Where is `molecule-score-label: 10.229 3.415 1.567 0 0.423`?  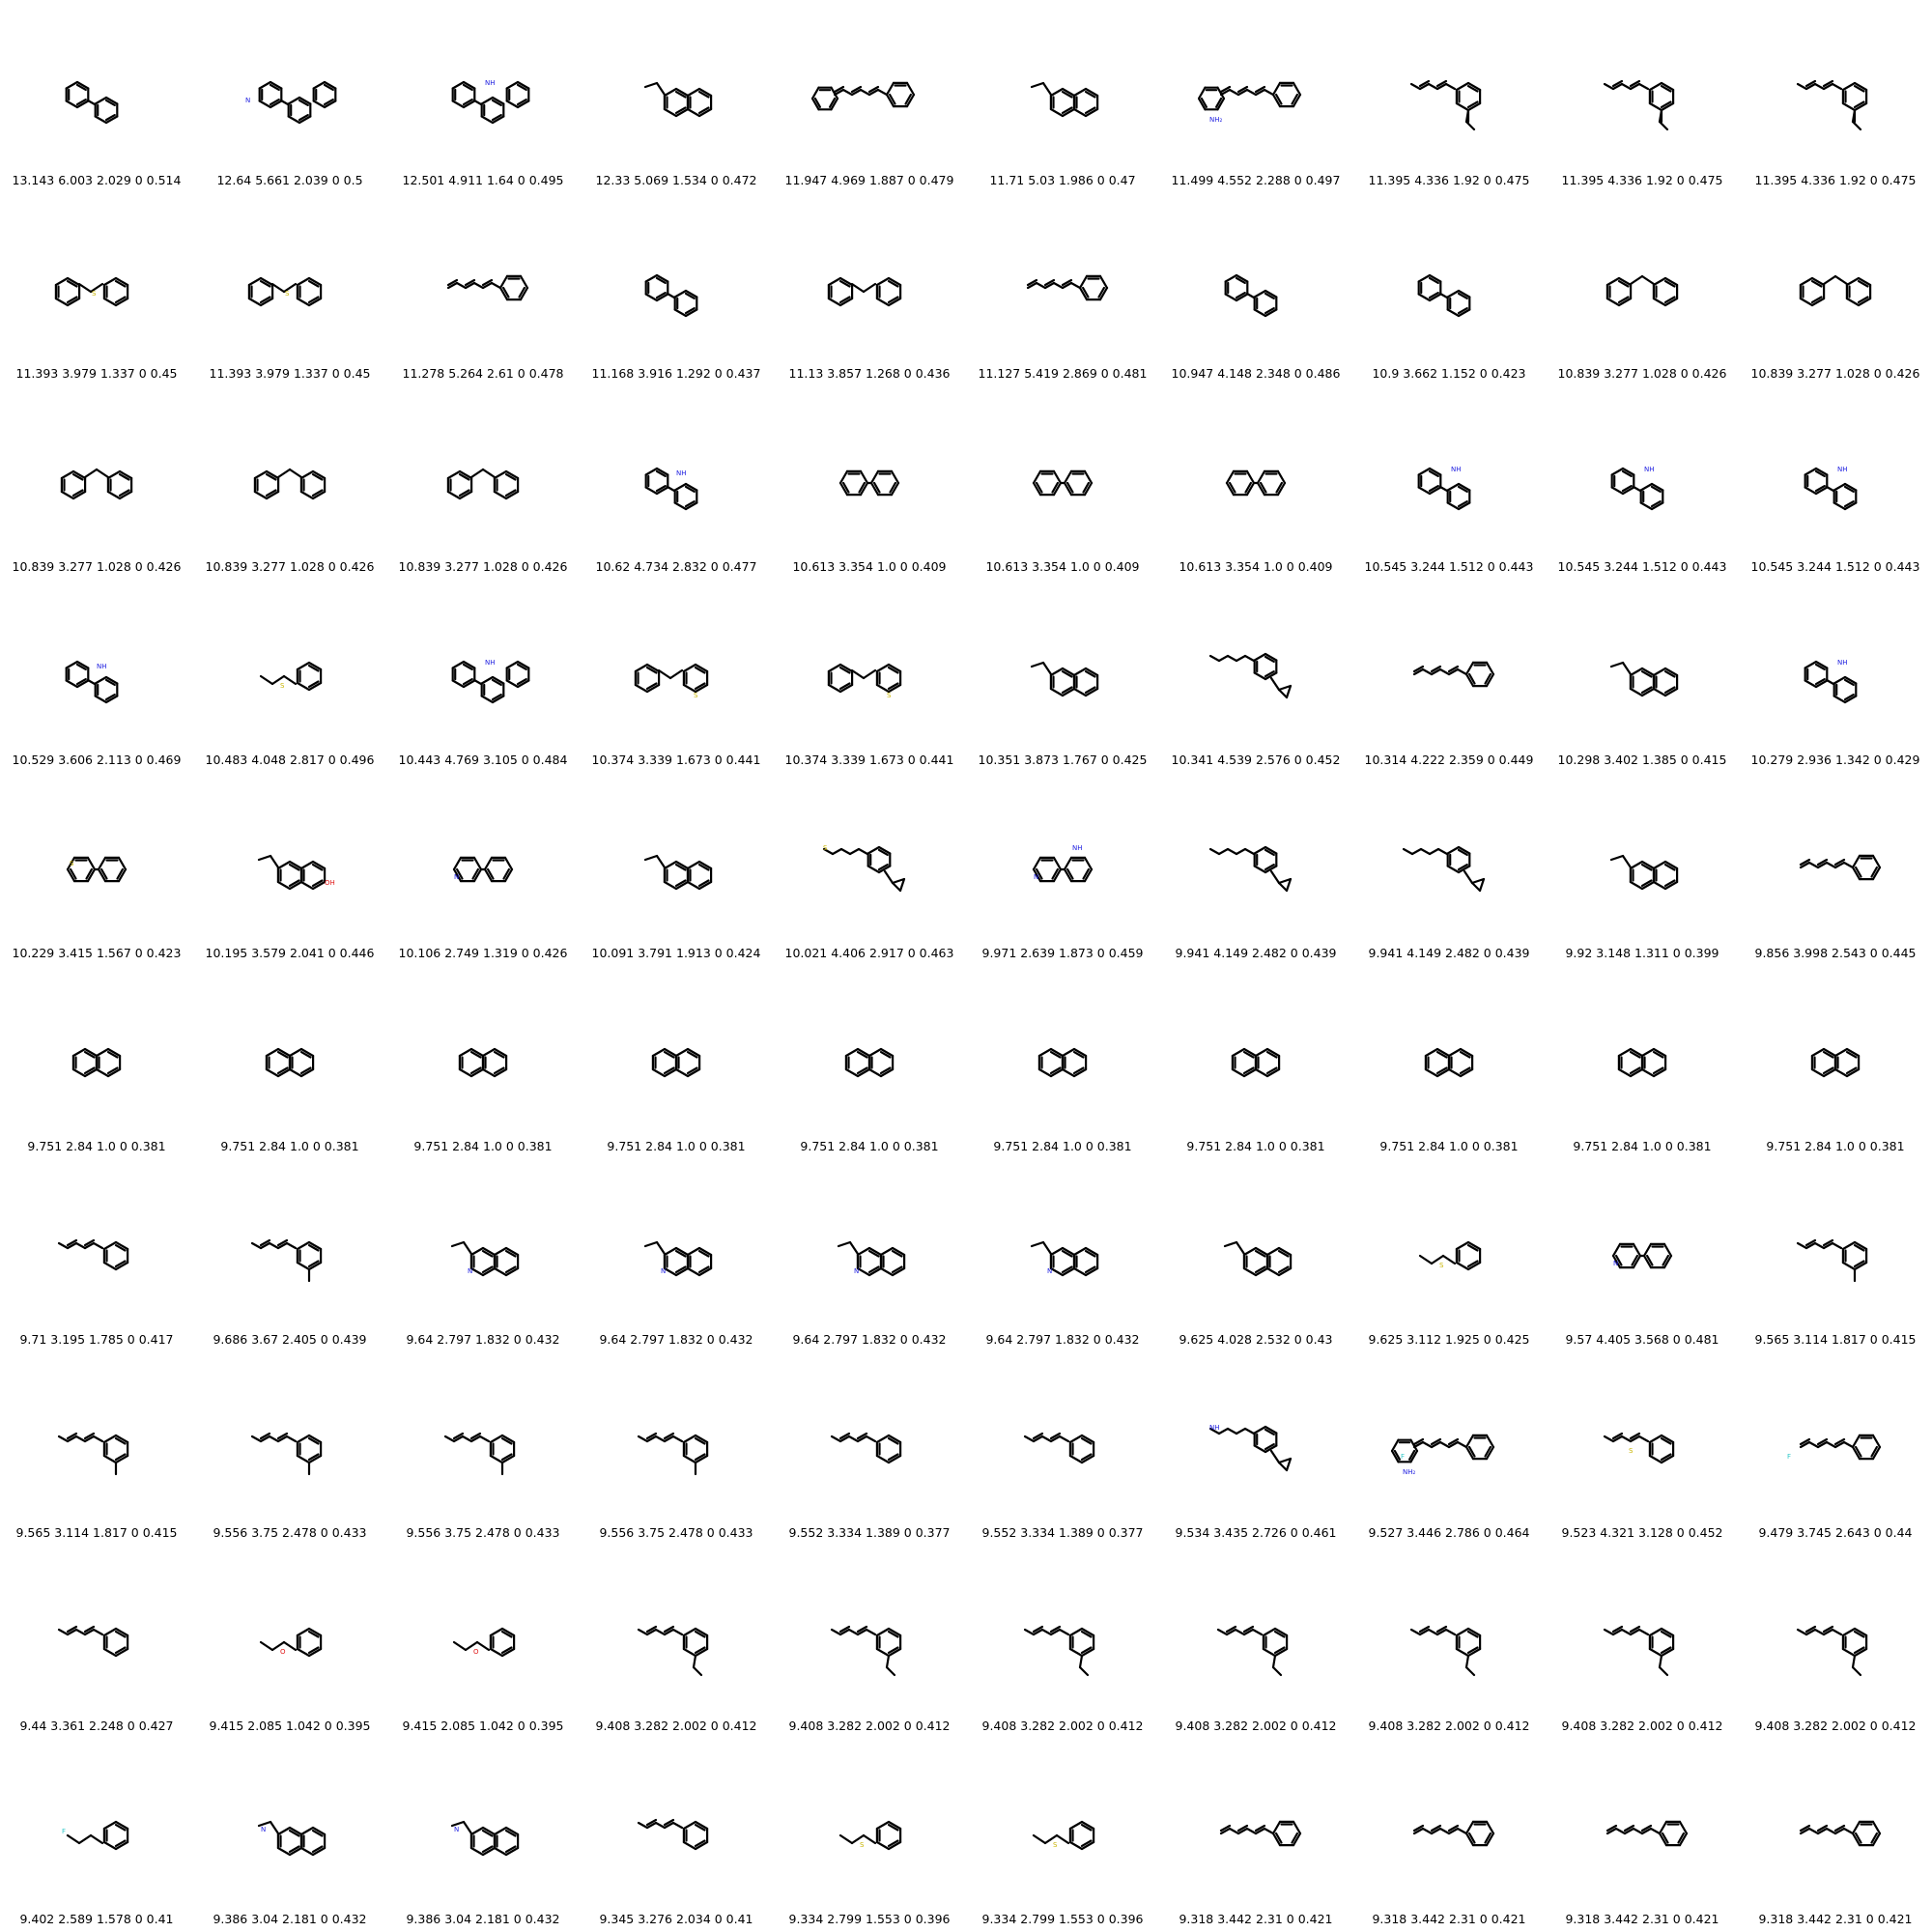 molecule-score-label: 10.229 3.415 1.567 0 0.423 is located at coordinates (97, 953).